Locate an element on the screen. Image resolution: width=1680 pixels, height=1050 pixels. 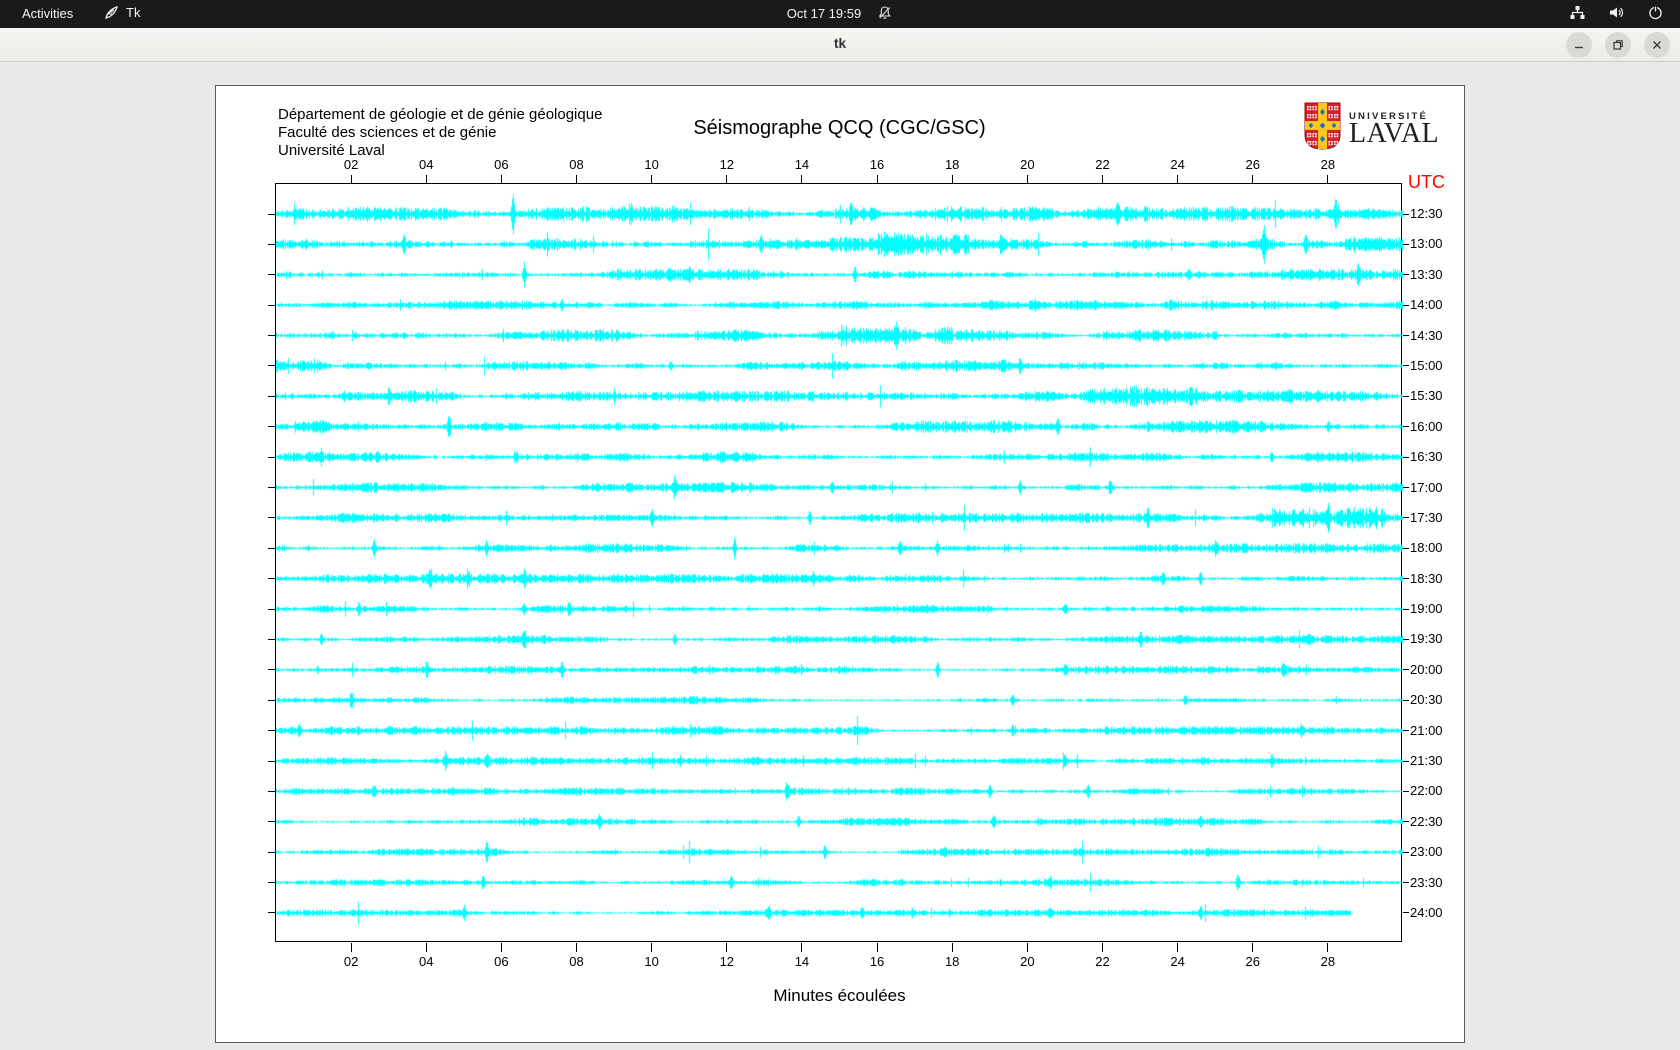
utc-row-label: 16:30 is located at coordinates (1426, 457).